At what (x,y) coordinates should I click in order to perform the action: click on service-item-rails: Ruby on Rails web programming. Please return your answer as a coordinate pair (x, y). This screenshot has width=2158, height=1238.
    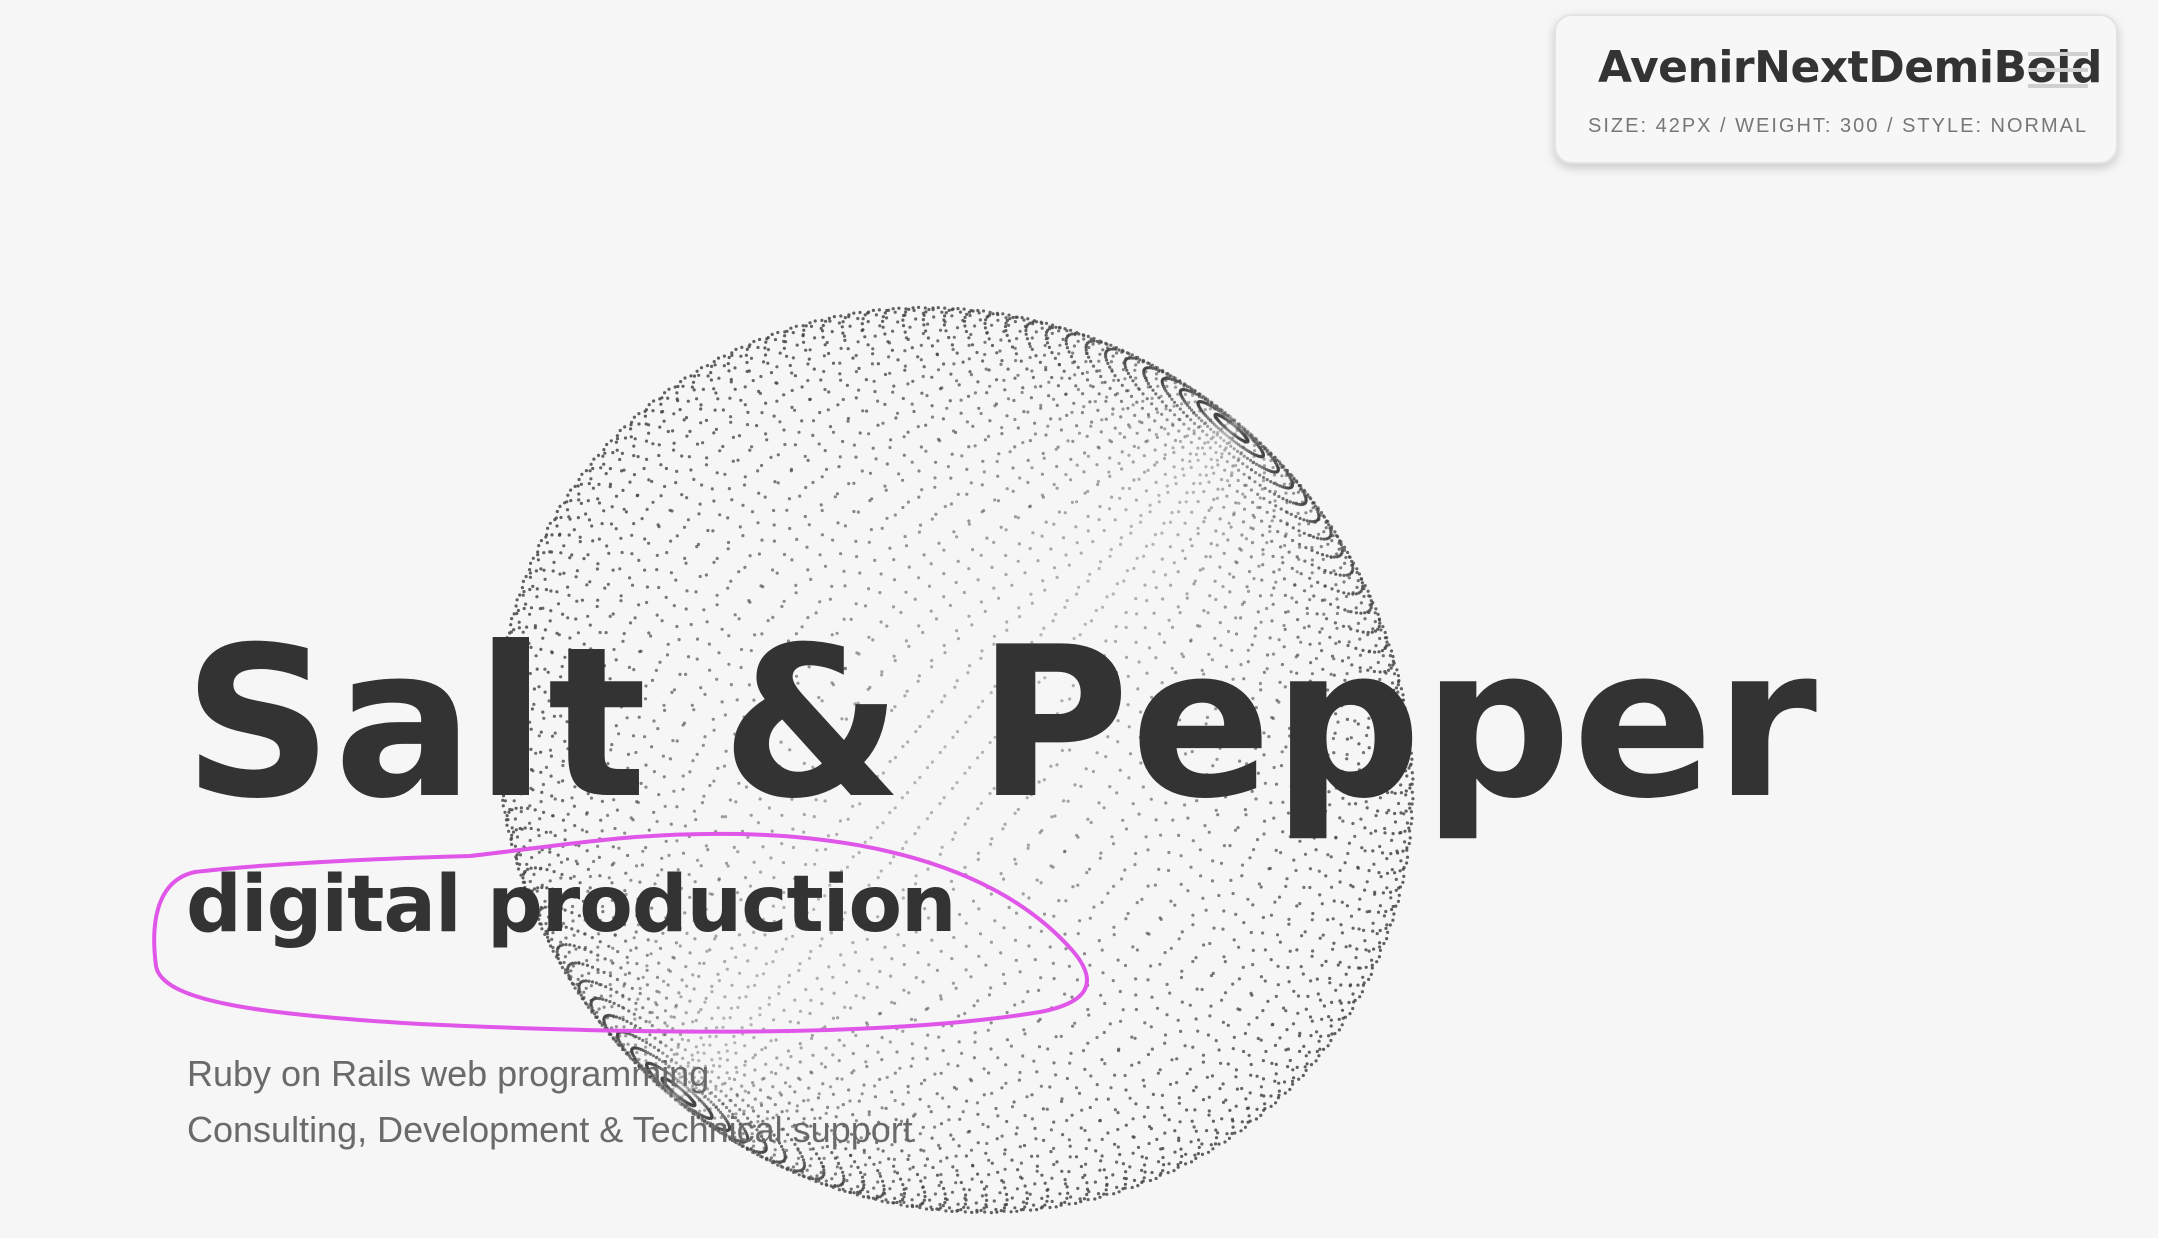
    Looking at the image, I should click on (448, 1073).